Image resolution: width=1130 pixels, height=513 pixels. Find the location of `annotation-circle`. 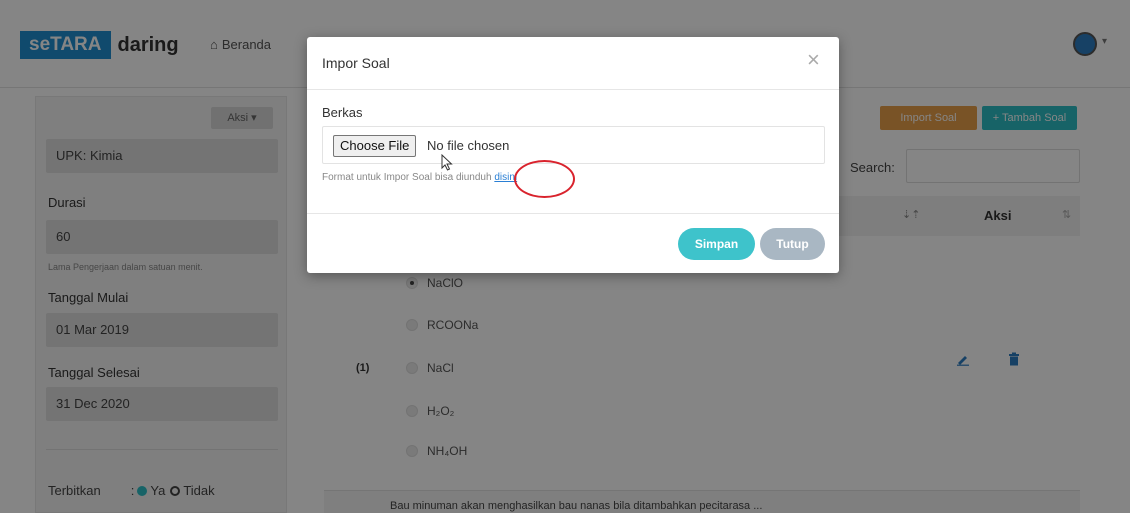

annotation-circle is located at coordinates (544, 179).